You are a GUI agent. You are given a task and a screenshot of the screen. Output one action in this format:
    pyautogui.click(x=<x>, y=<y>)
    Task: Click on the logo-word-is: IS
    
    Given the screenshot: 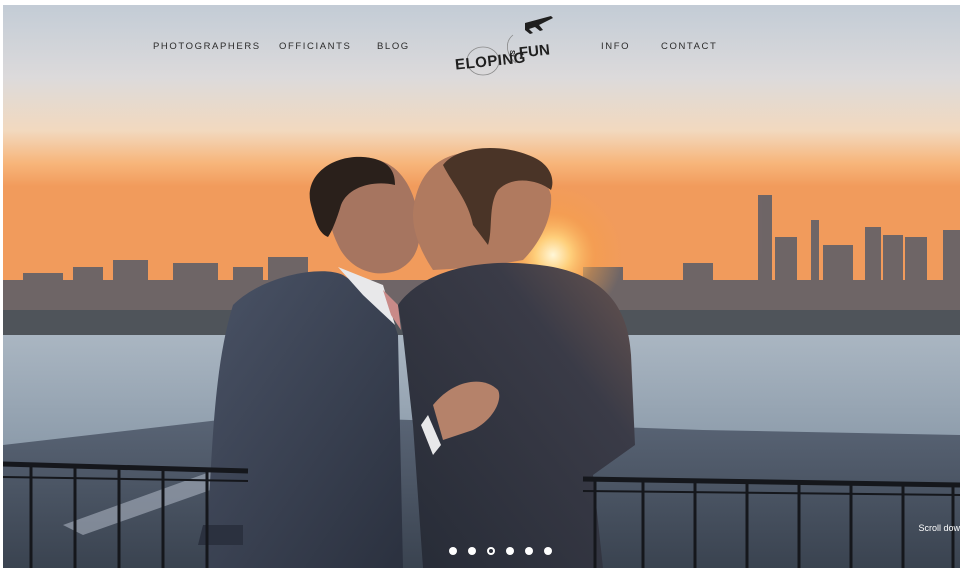 What is the action you would take?
    pyautogui.click(x=513, y=53)
    